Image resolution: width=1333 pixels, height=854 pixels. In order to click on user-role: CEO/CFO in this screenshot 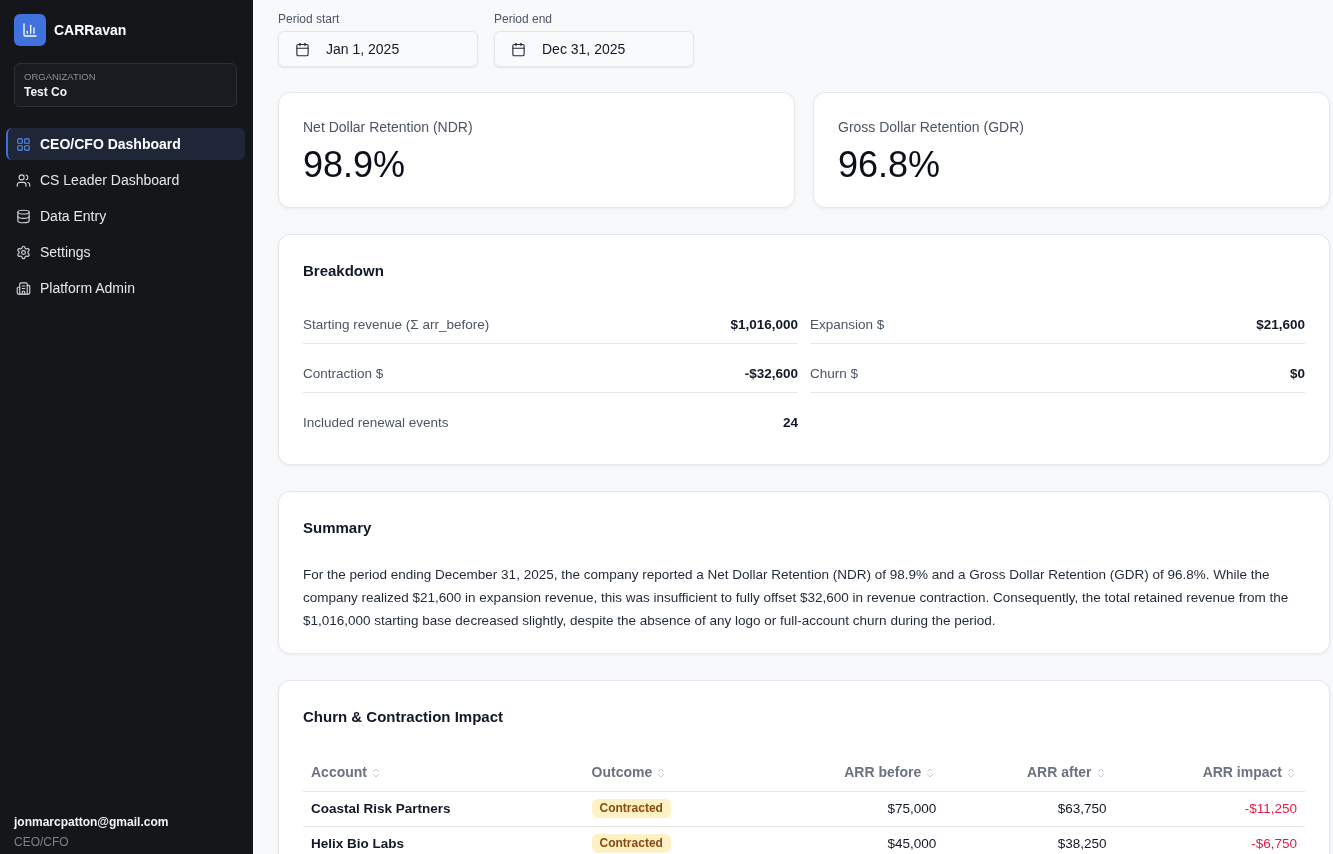, I will do `click(42, 842)`.